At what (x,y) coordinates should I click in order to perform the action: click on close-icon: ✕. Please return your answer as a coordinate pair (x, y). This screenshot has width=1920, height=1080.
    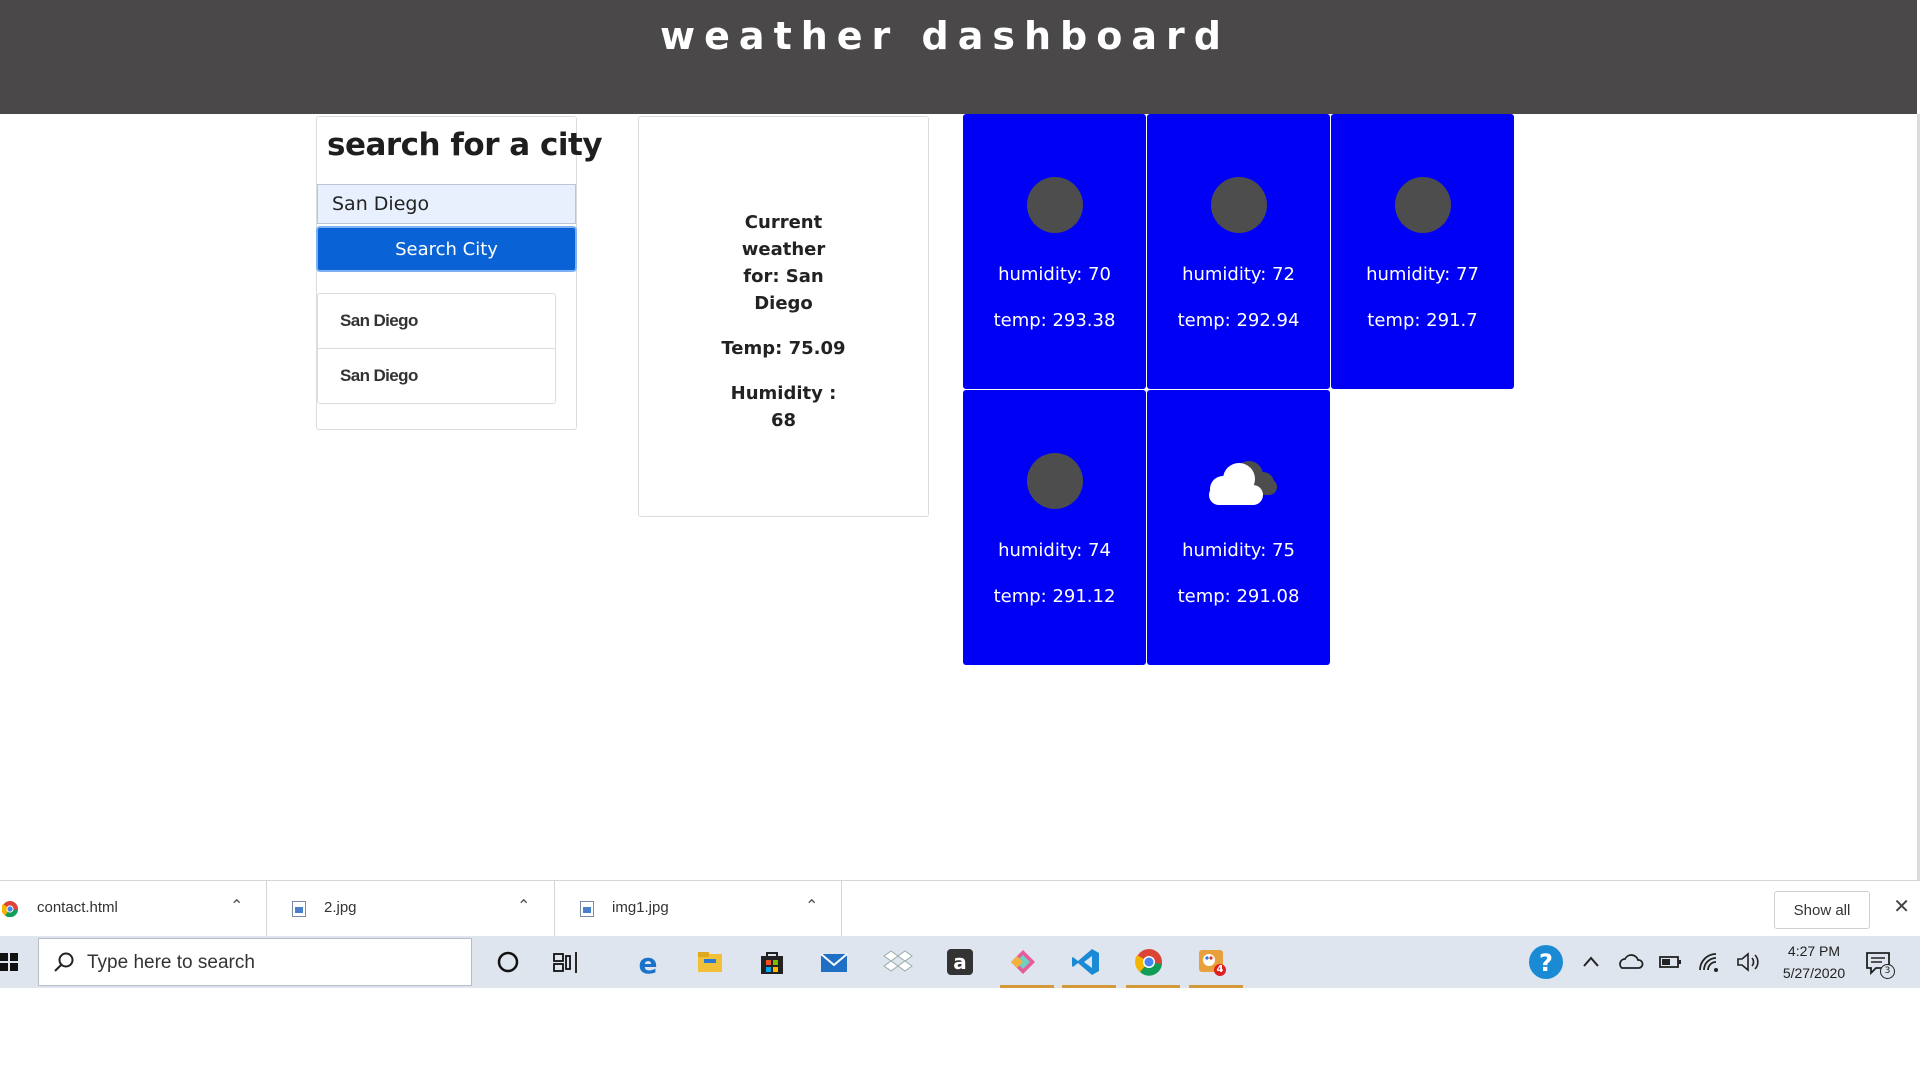
    Looking at the image, I should click on (1901, 906).